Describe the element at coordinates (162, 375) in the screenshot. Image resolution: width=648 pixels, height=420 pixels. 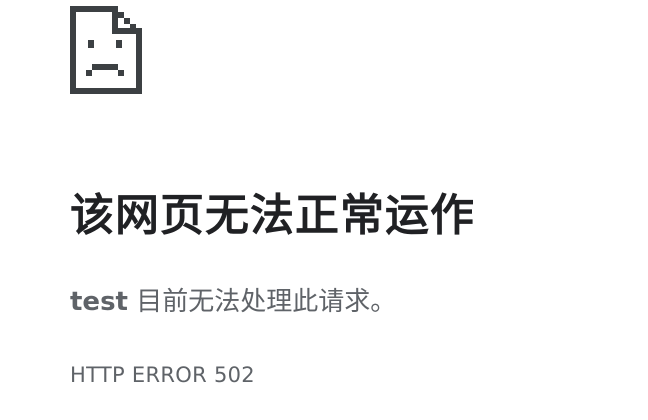
I see `error-code: HTTP ERROR 502` at that location.